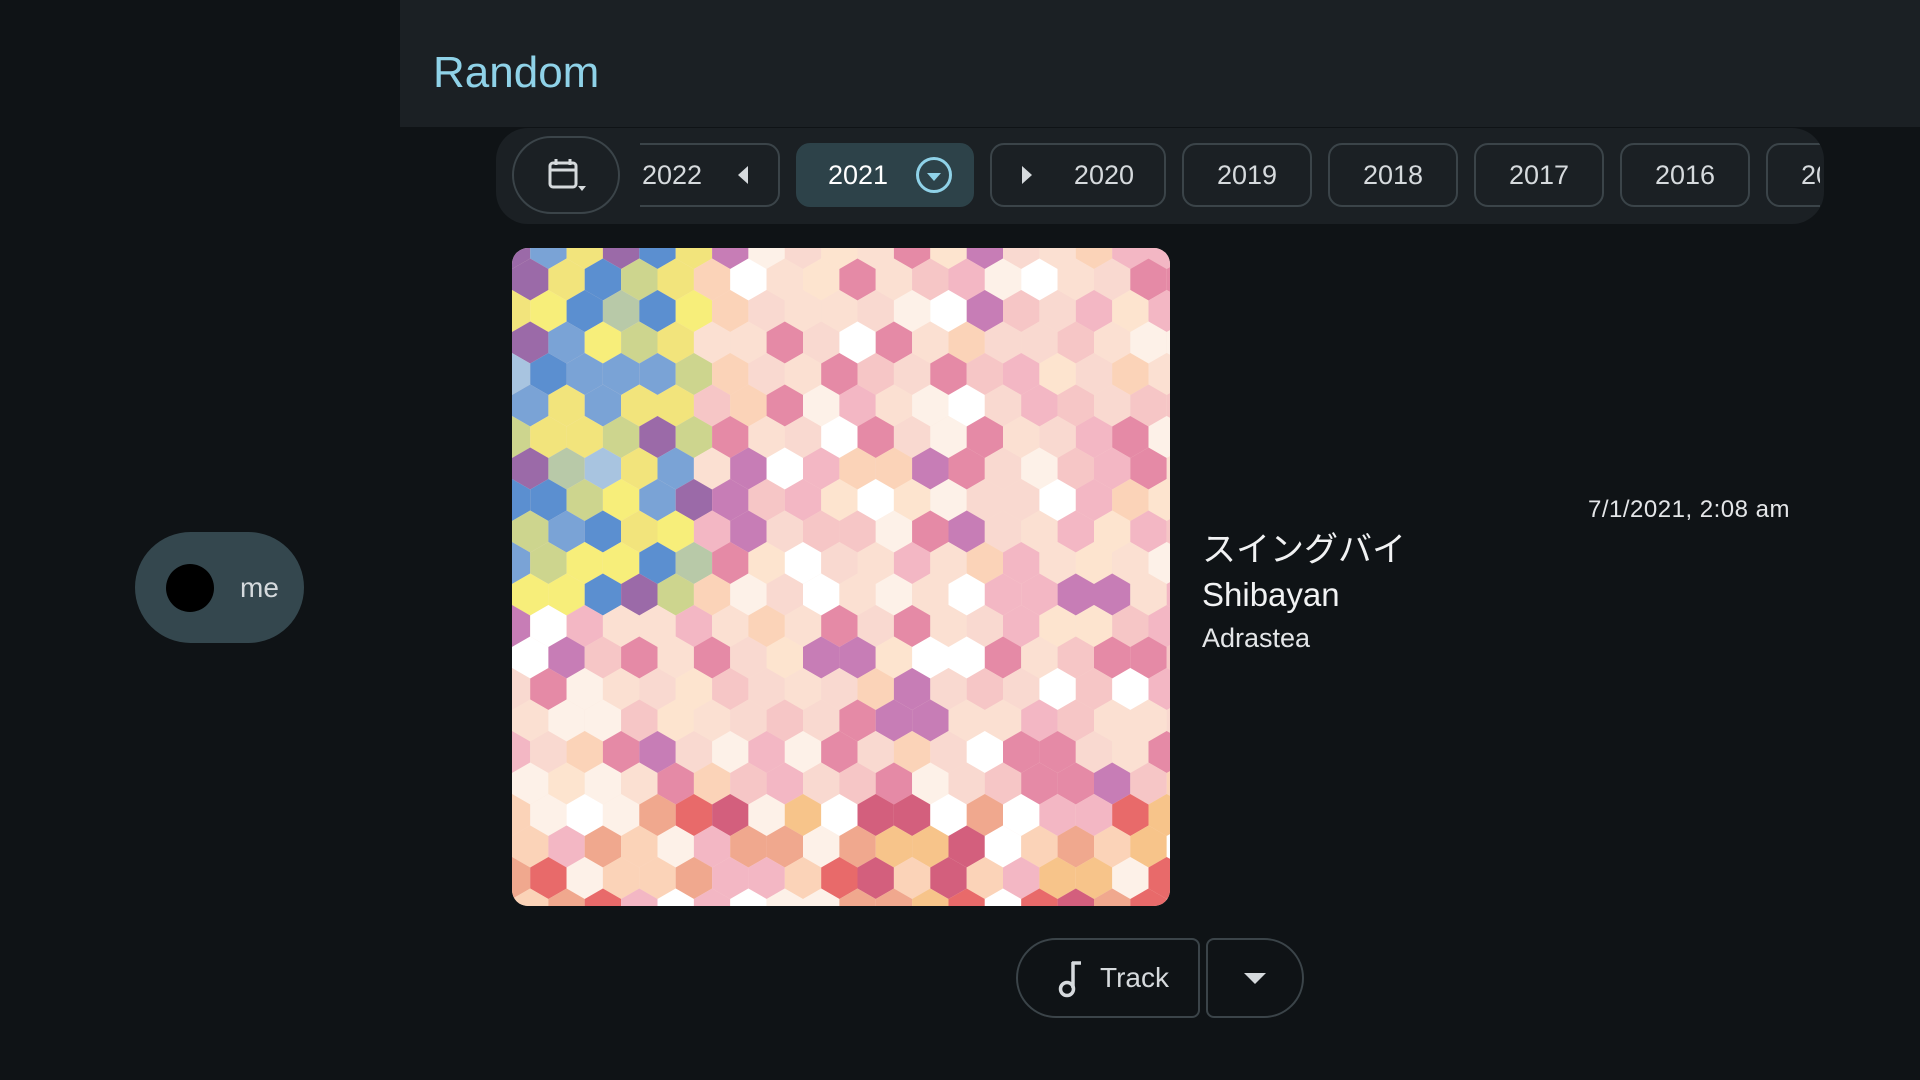  Describe the element at coordinates (710, 175) in the screenshot. I see `prev-year-button: 2022` at that location.